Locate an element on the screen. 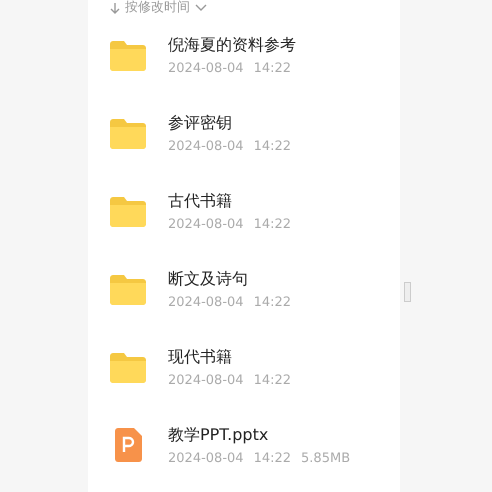 The image size is (492, 492). sort-down-icon is located at coordinates (115, 8).